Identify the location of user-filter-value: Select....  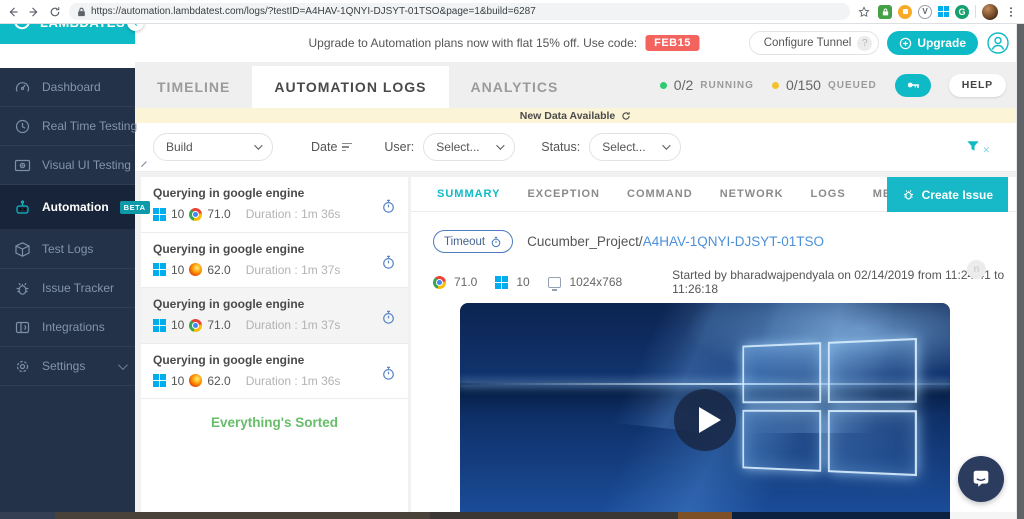
(458, 147).